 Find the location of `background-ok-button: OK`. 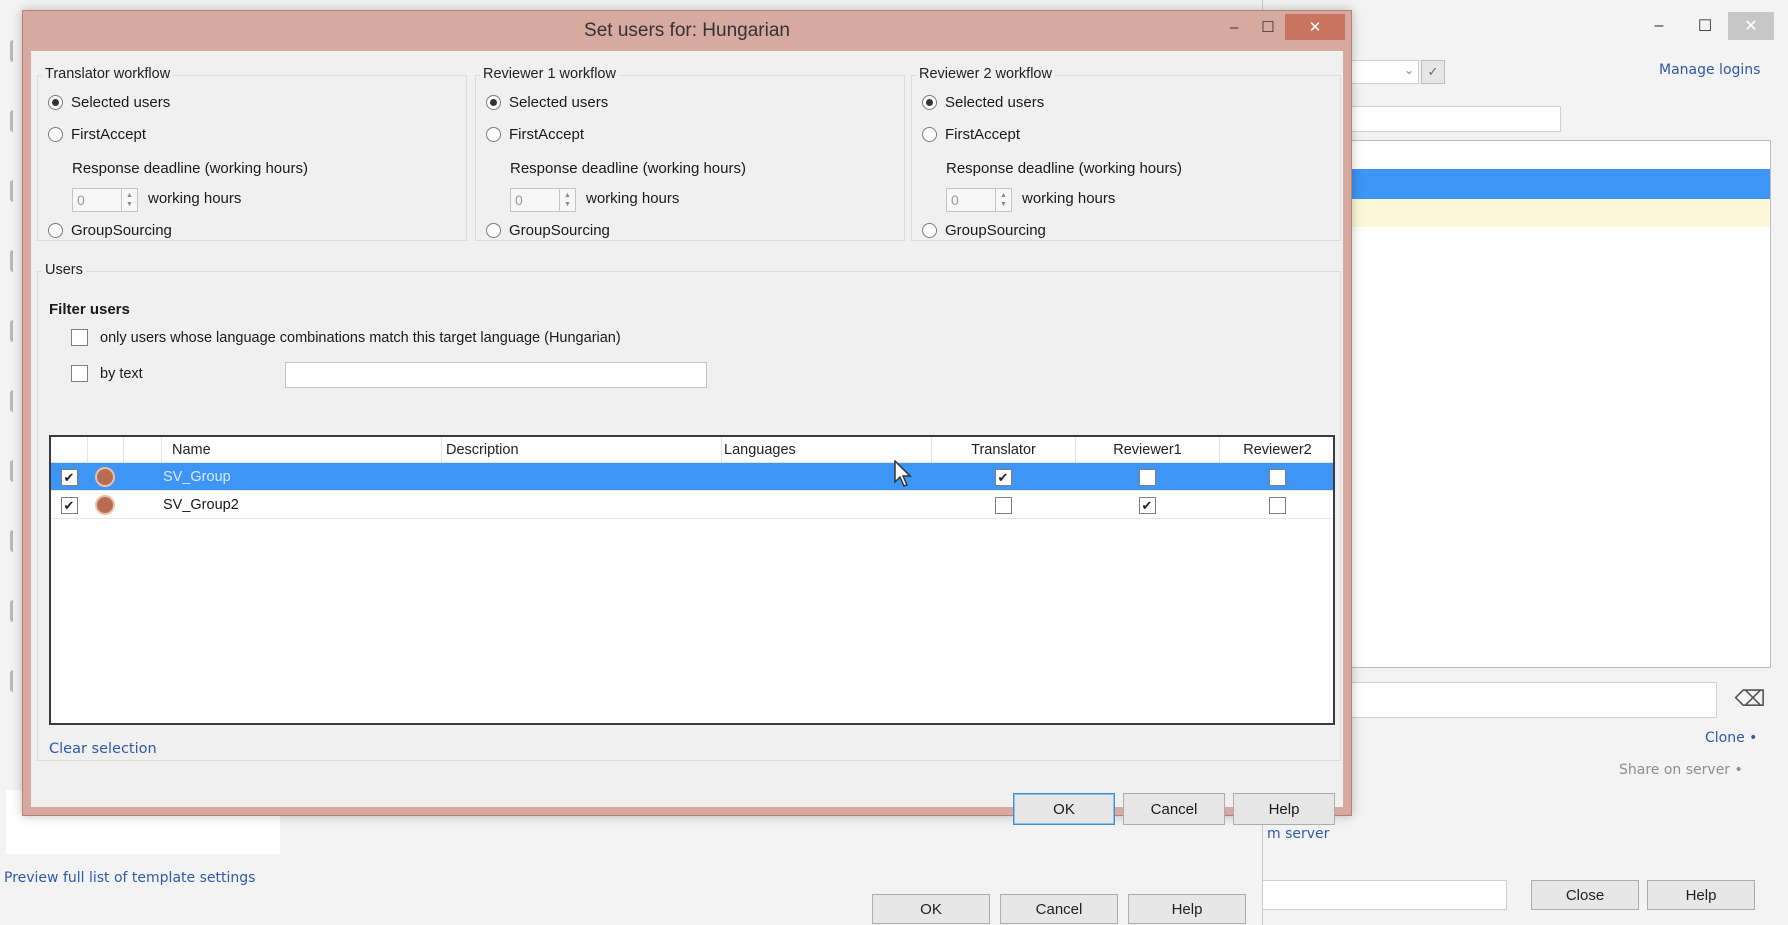

background-ok-button: OK is located at coordinates (931, 909).